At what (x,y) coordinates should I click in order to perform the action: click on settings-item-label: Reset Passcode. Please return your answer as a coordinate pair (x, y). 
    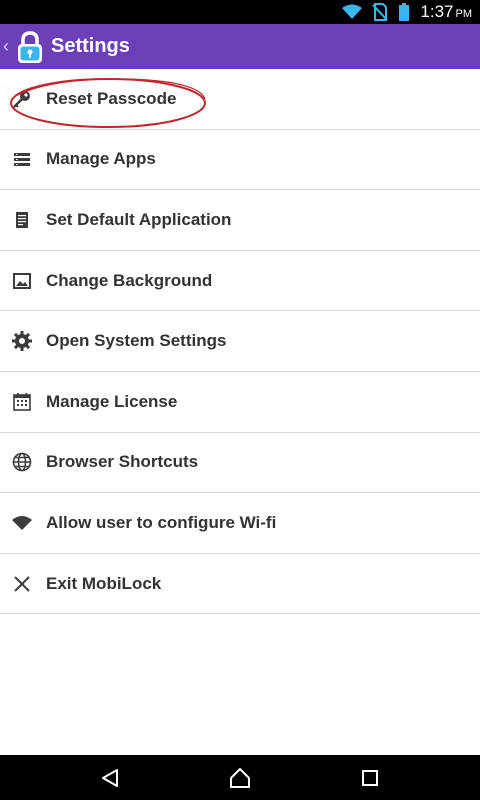
    Looking at the image, I should click on (111, 98).